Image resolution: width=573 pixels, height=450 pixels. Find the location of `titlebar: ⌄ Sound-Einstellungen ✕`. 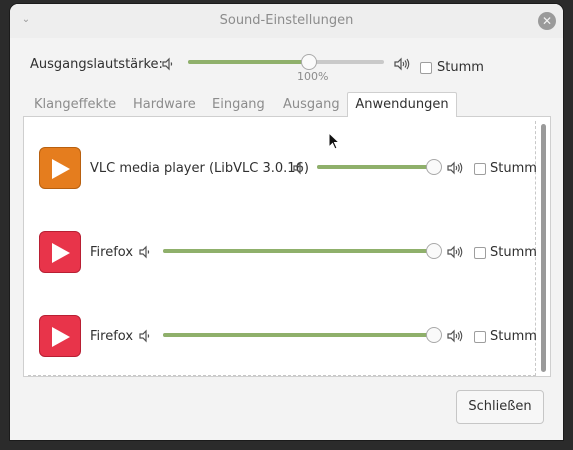

titlebar: ⌄ Sound-Einstellungen ✕ is located at coordinates (286, 21).